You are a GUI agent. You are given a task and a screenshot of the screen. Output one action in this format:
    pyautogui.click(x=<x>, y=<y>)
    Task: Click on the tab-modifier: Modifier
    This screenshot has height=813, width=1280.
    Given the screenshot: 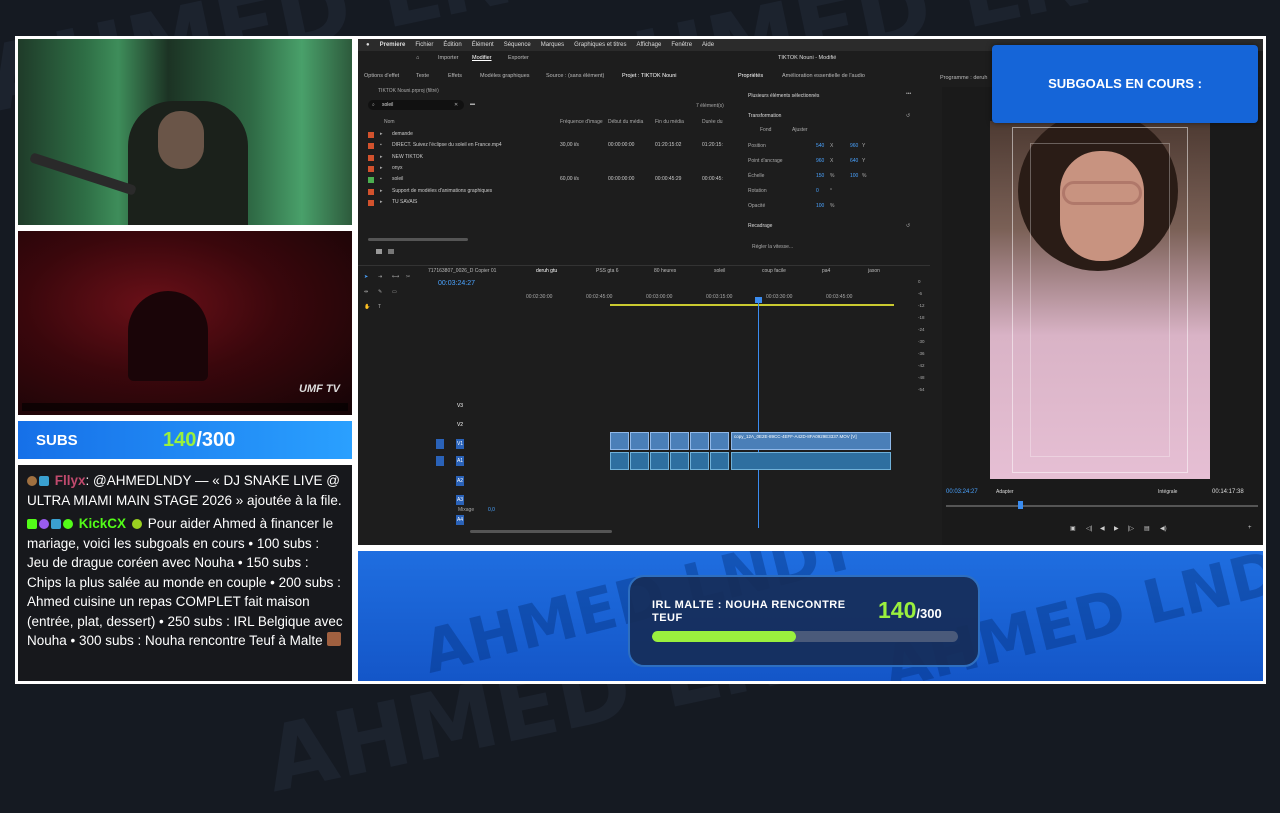 What is the action you would take?
    pyautogui.click(x=482, y=58)
    